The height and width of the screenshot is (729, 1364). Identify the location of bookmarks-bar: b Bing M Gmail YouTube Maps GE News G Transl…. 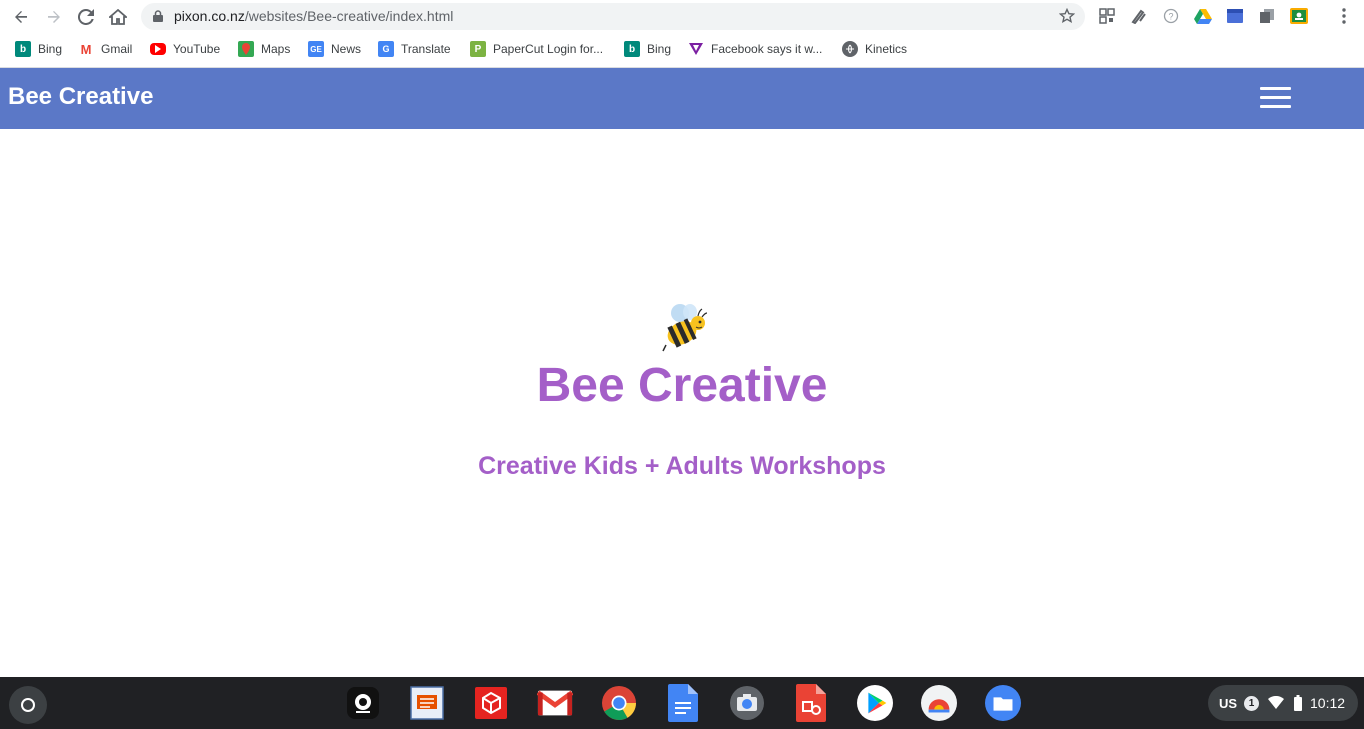
(682, 49).